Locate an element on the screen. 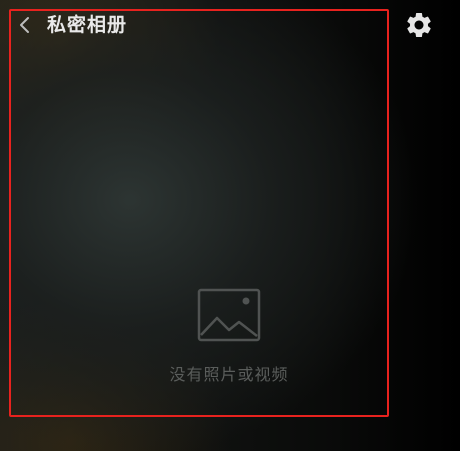 The height and width of the screenshot is (451, 460). image-icon is located at coordinates (229, 315).